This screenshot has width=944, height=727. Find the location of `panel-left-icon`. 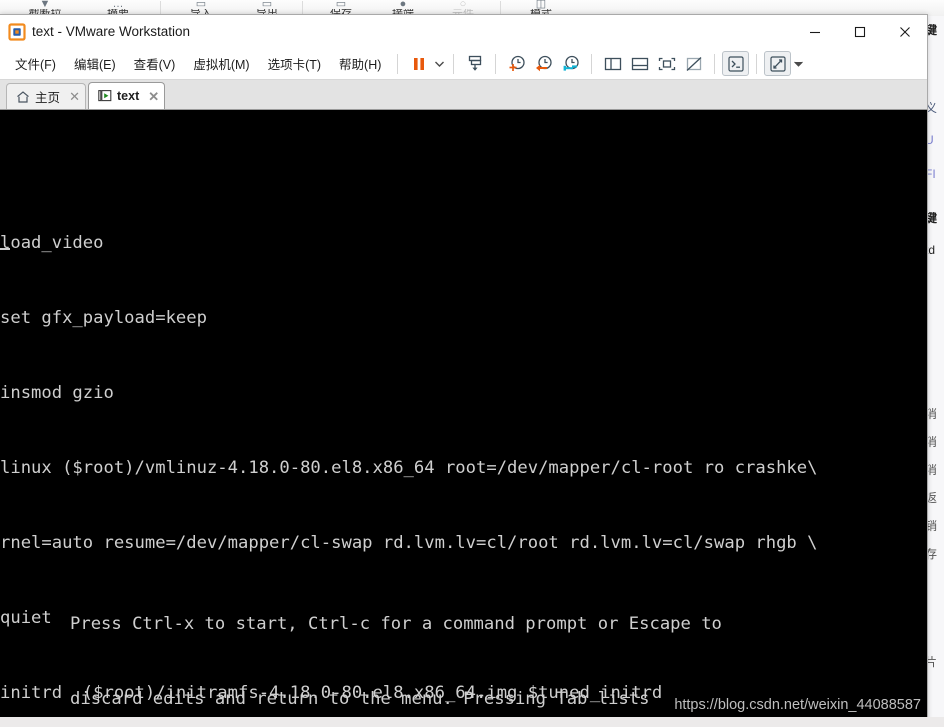

panel-left-icon is located at coordinates (613, 63).